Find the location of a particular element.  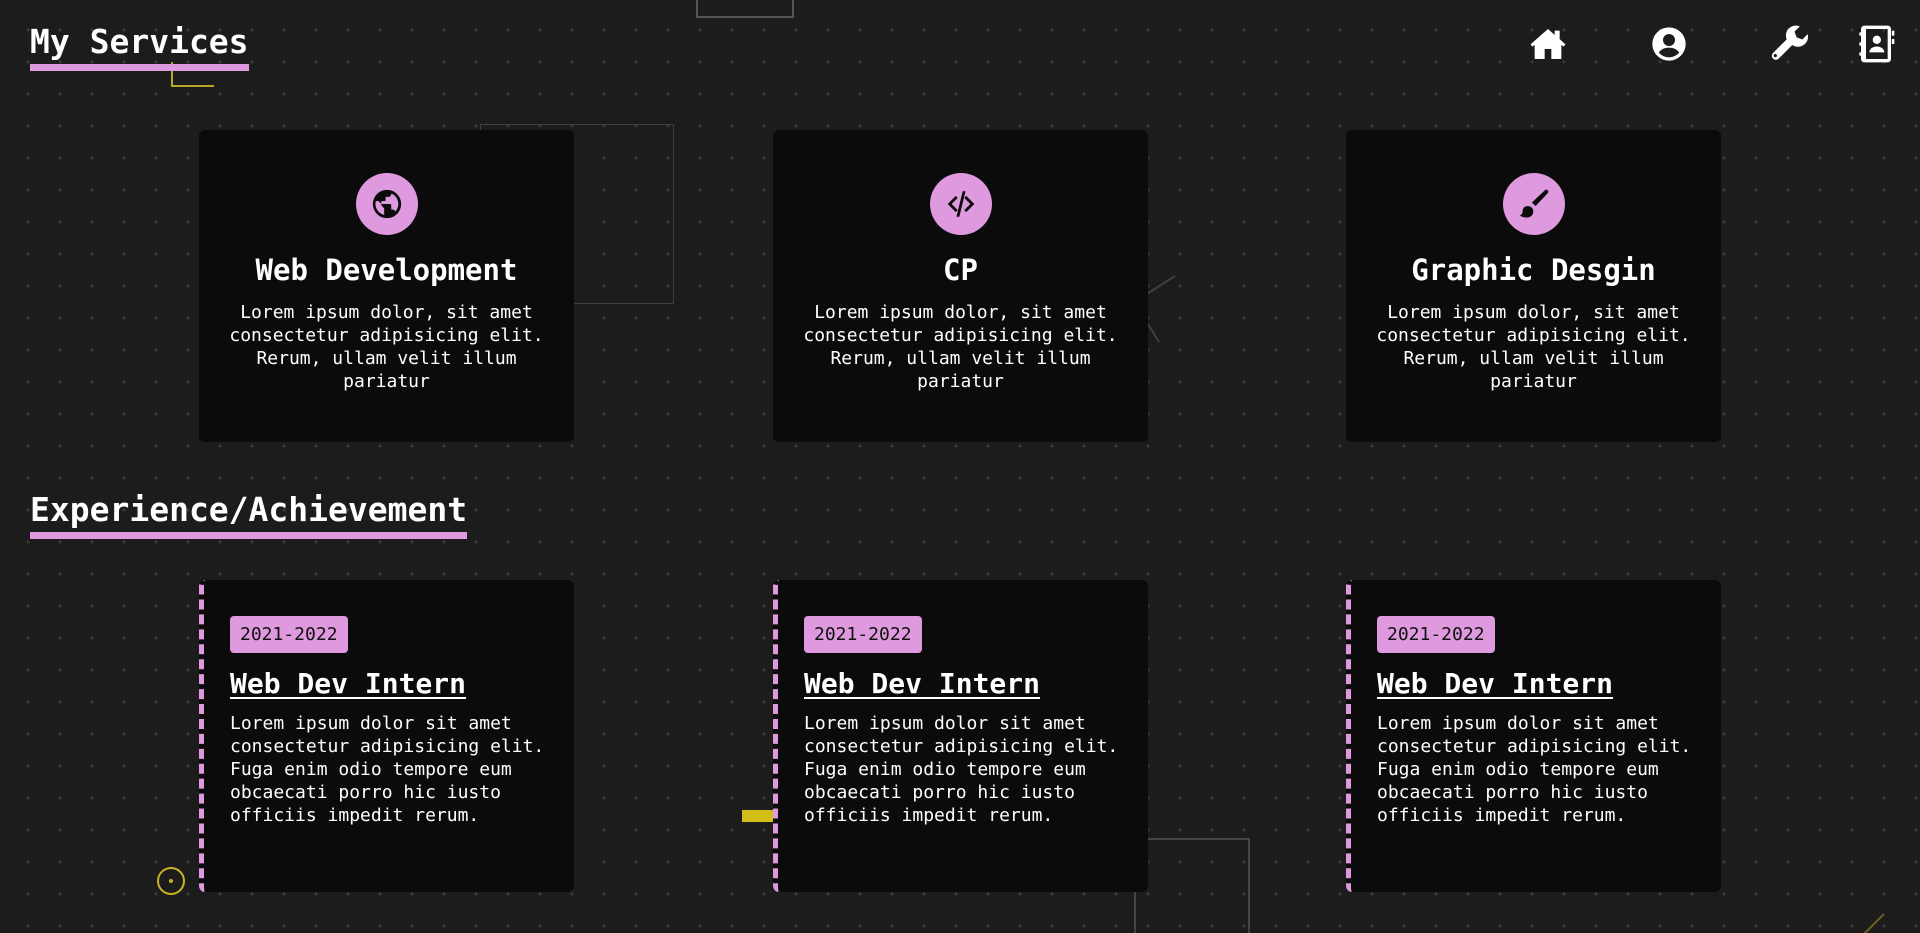

wrench-icon is located at coordinates (1789, 42).